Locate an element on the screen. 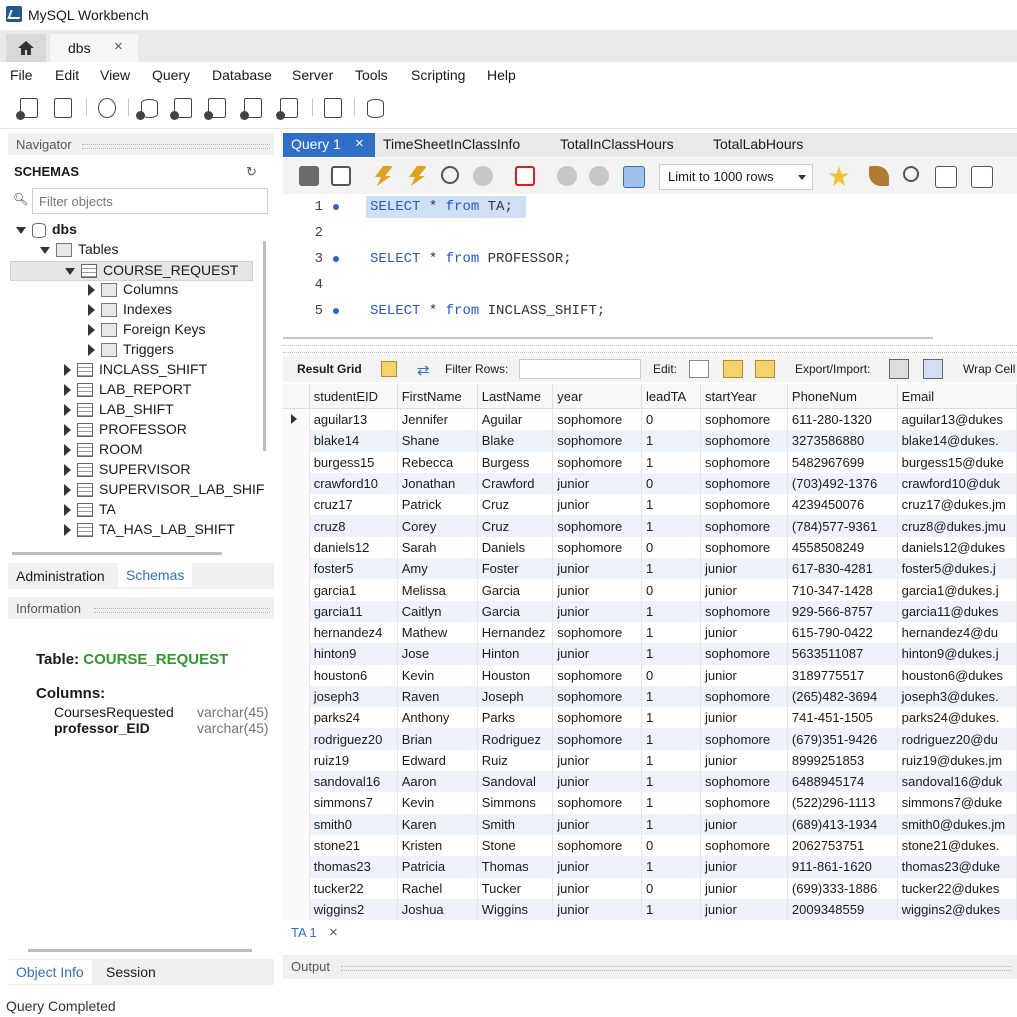 This screenshot has height=1017, width=1017. grid-cell: hinton9 is located at coordinates (353, 654).